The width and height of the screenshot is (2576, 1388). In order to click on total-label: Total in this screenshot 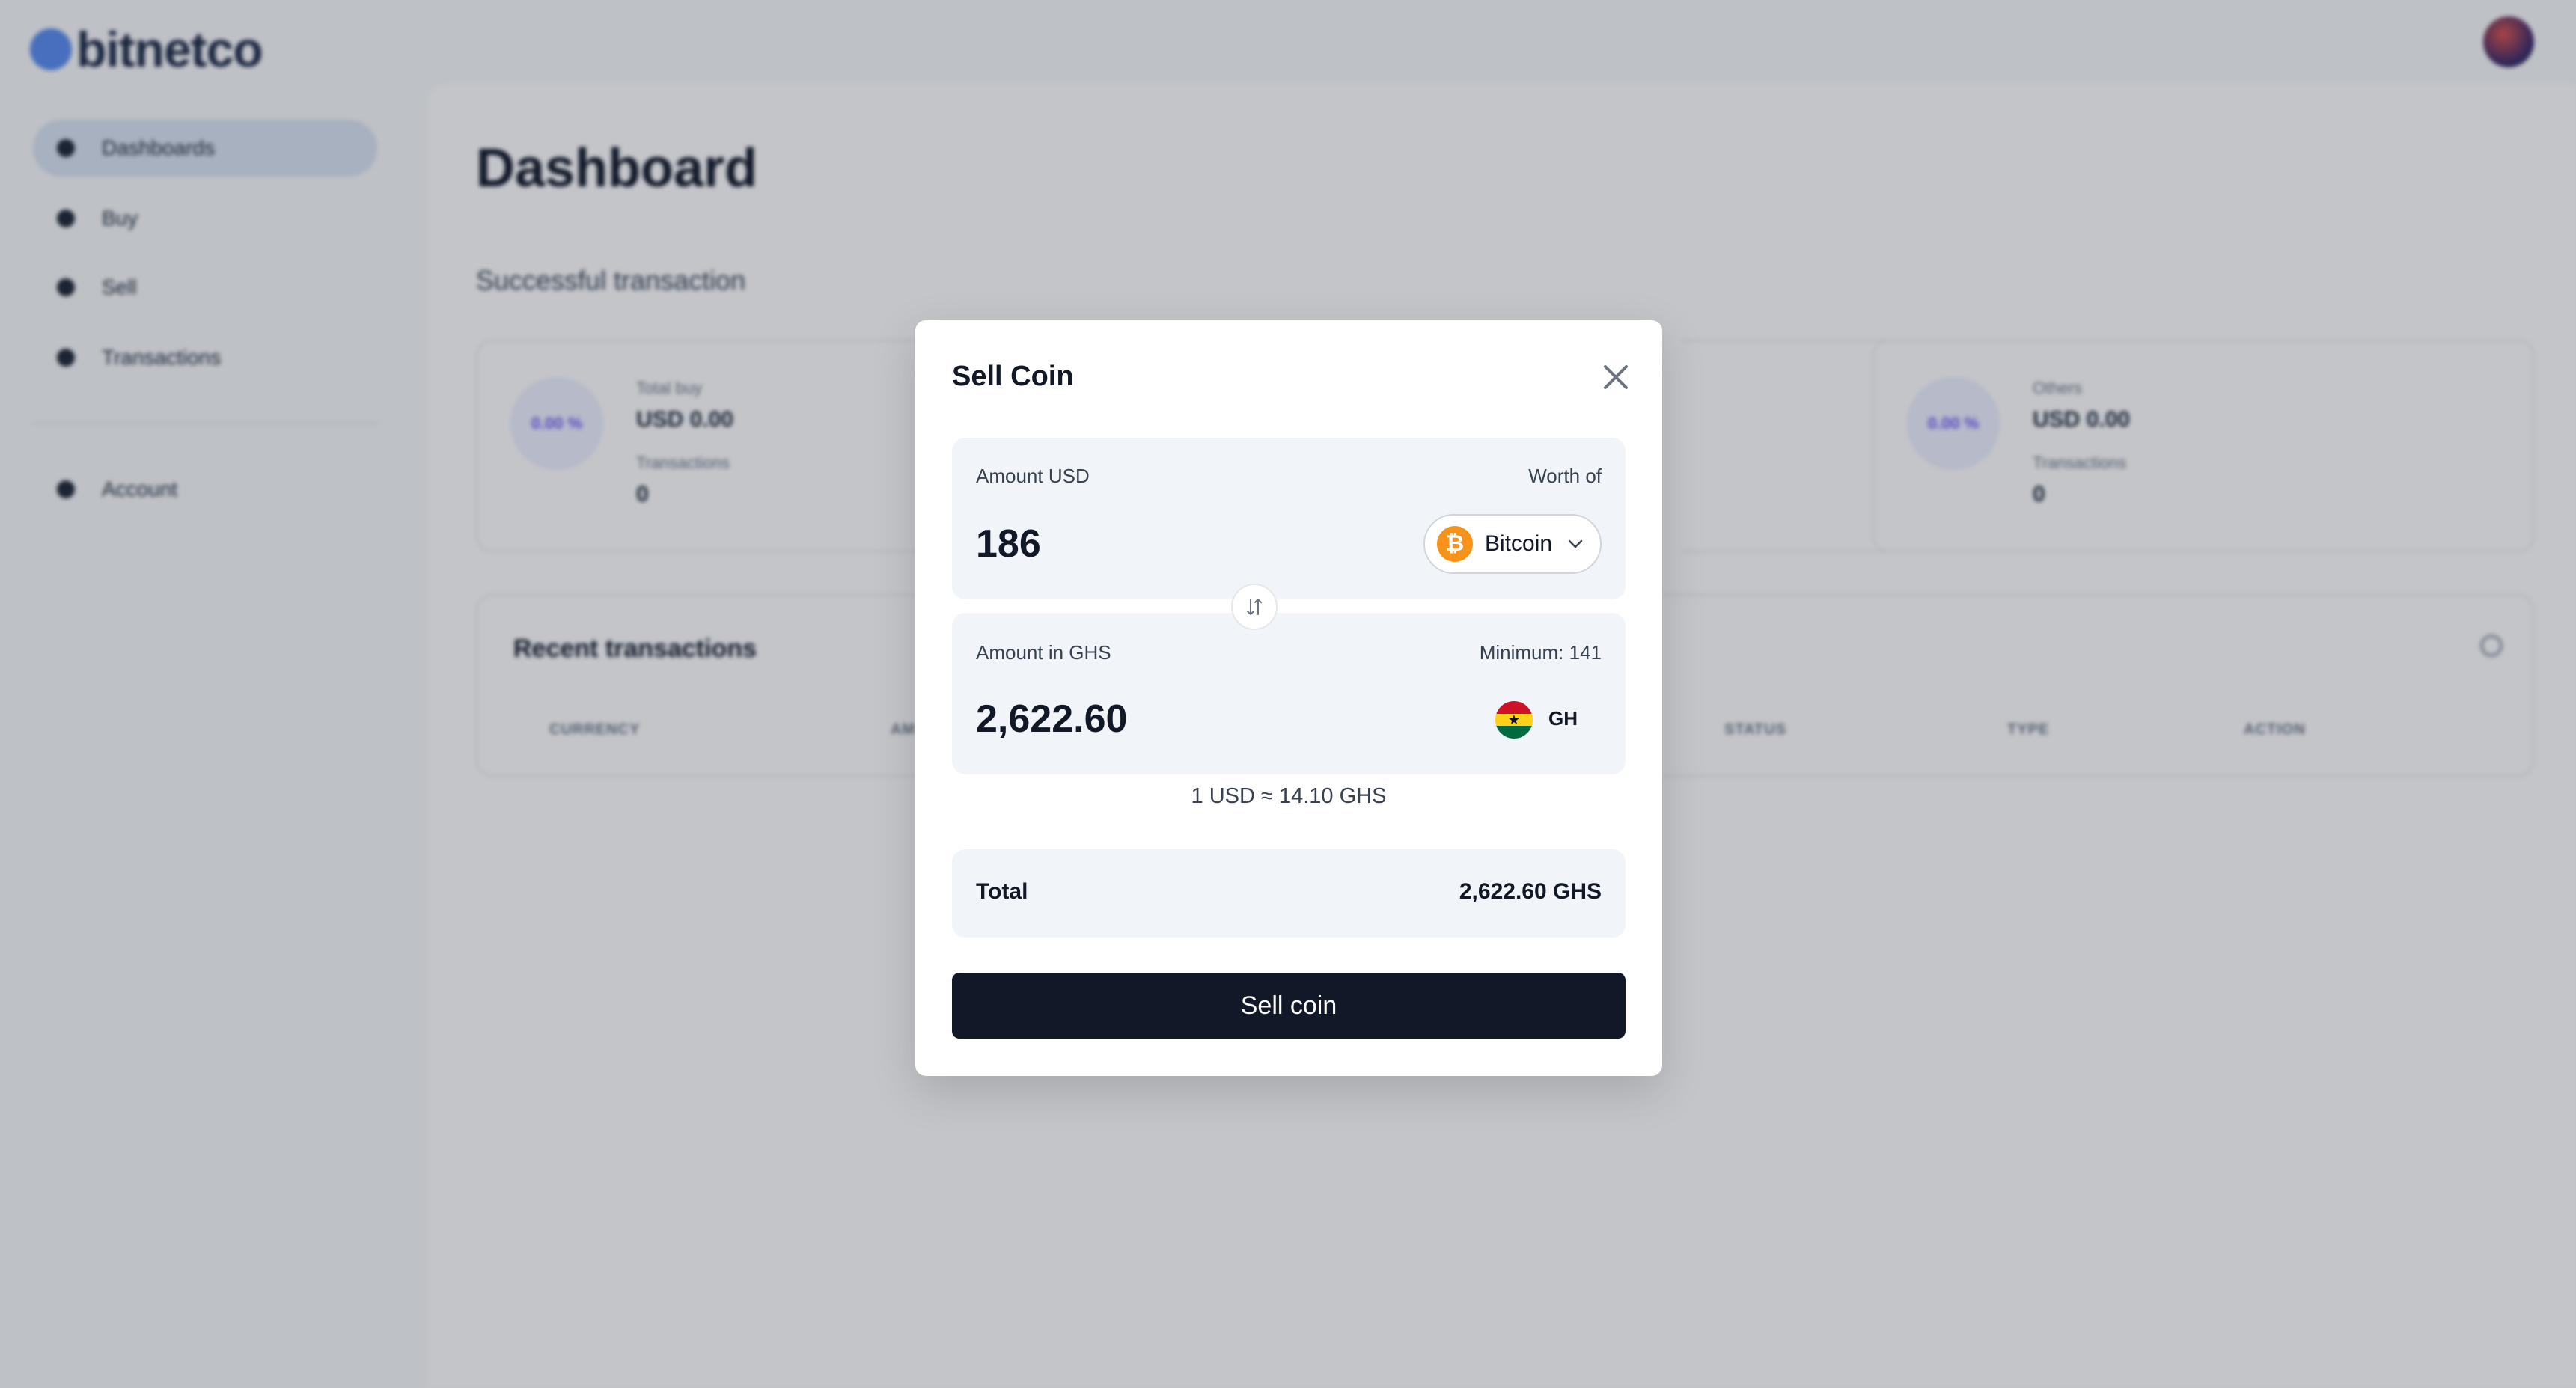, I will do `click(1002, 891)`.